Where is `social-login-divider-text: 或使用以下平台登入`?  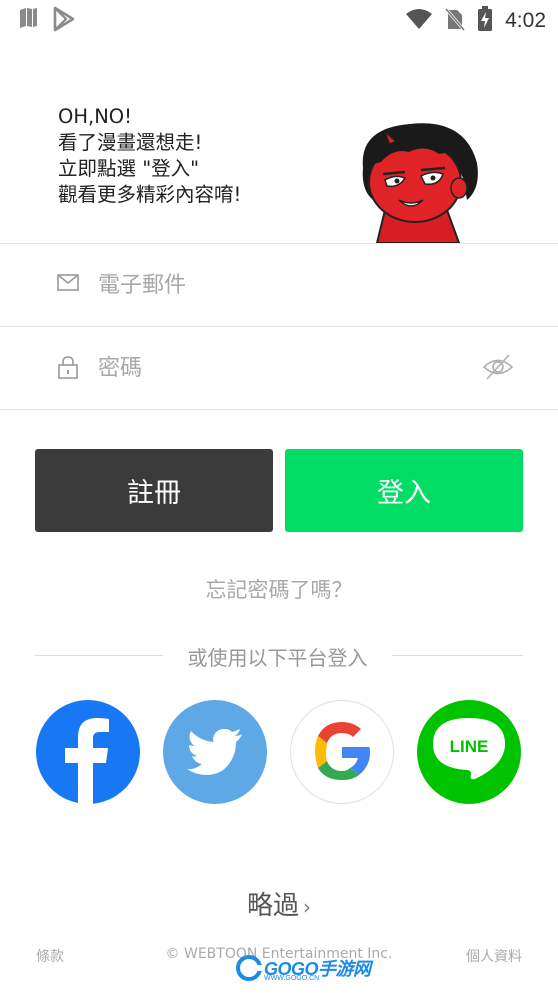 social-login-divider-text: 或使用以下平台登入 is located at coordinates (277, 658).